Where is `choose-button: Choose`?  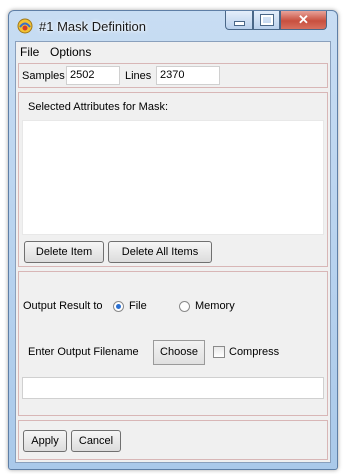 choose-button: Choose is located at coordinates (179, 352).